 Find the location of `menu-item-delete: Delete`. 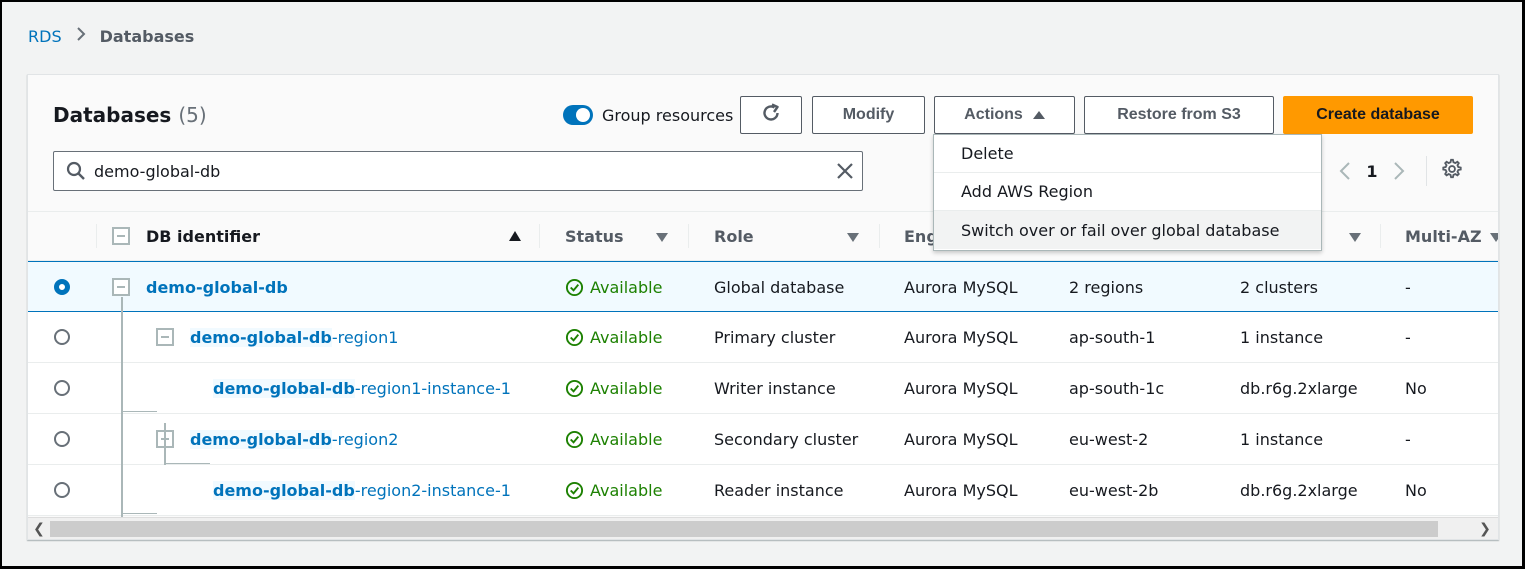

menu-item-delete: Delete is located at coordinates (1127, 154).